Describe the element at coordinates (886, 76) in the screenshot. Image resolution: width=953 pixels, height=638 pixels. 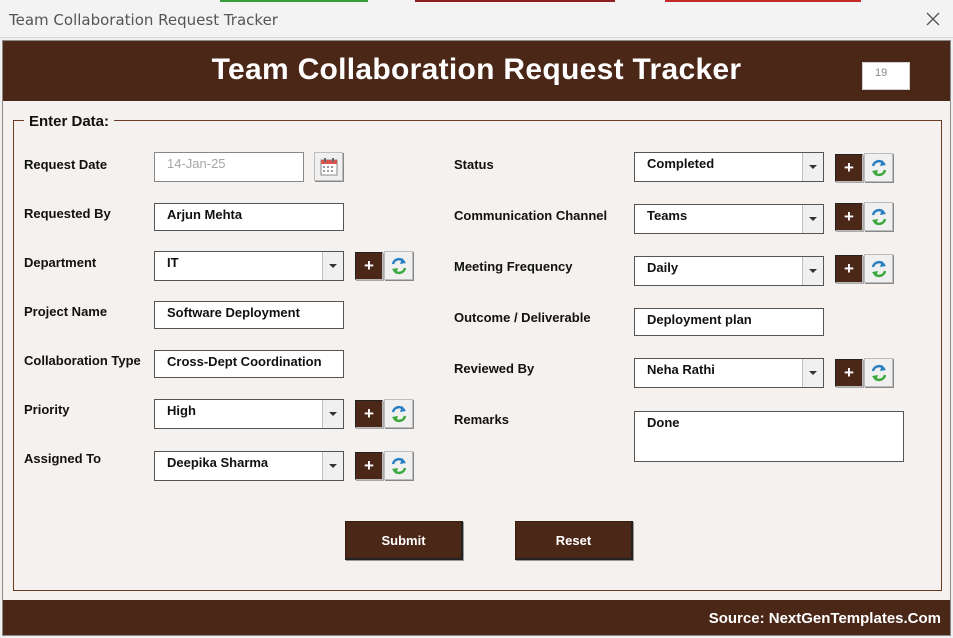
I see `record-id-field: 19` at that location.